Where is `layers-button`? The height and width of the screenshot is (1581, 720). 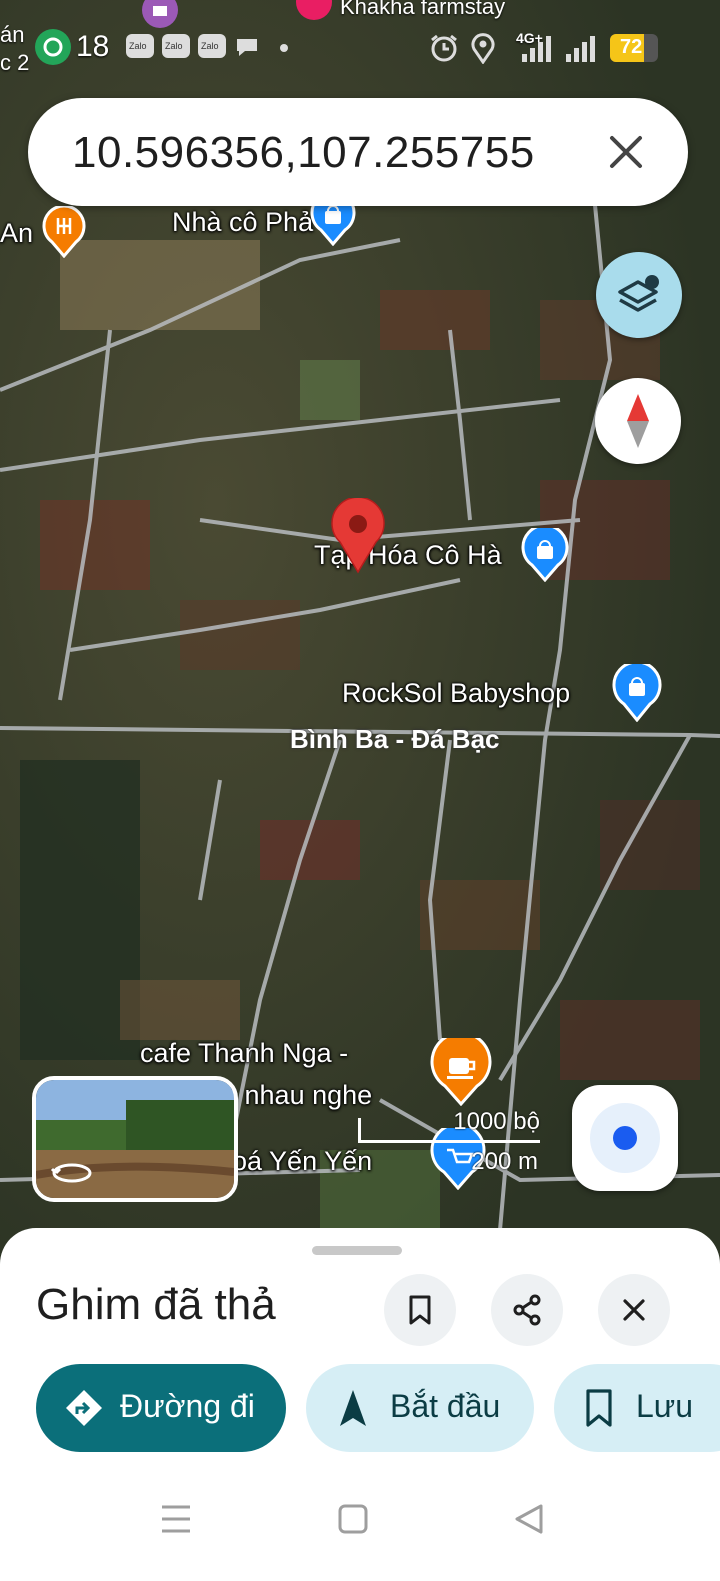
layers-button is located at coordinates (639, 295).